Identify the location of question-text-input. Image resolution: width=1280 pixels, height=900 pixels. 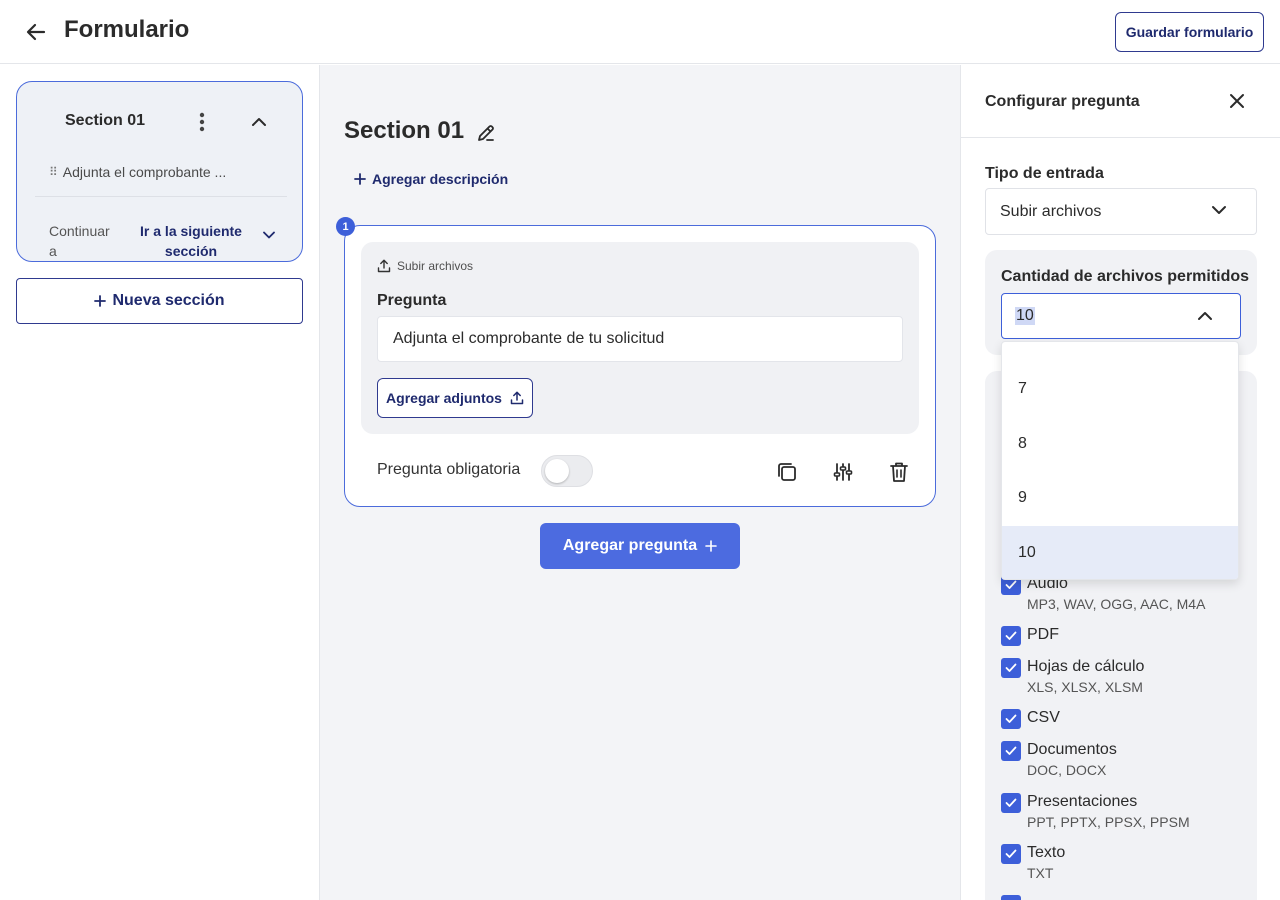
(640, 339).